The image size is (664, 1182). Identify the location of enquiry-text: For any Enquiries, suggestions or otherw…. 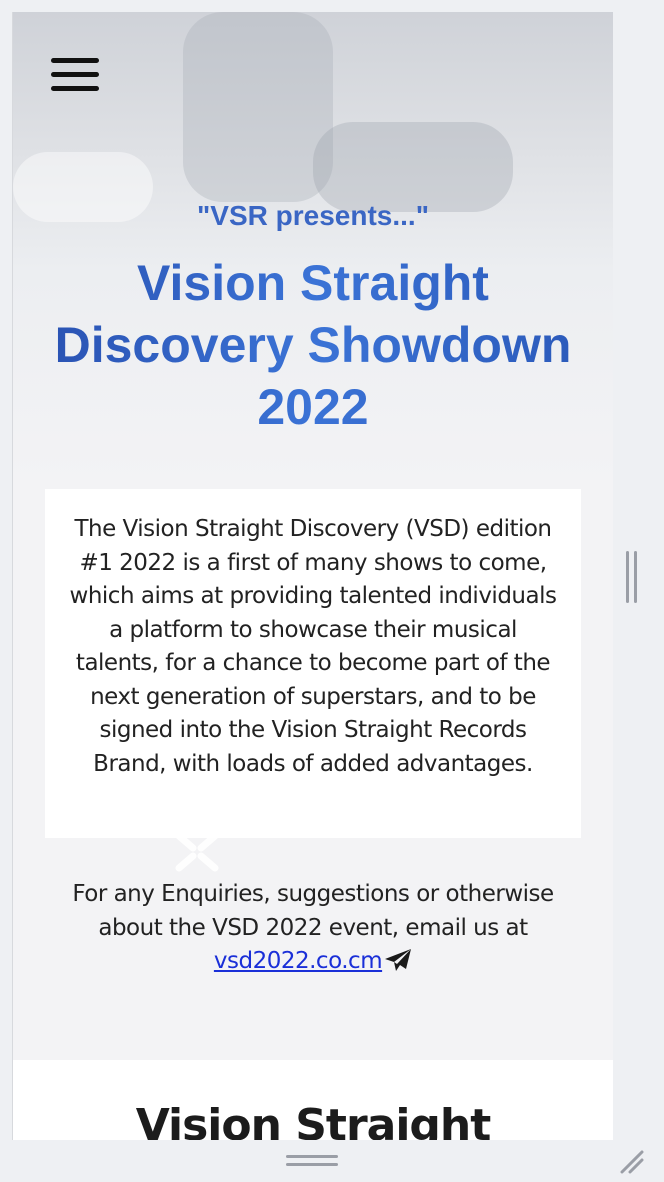
(313, 911).